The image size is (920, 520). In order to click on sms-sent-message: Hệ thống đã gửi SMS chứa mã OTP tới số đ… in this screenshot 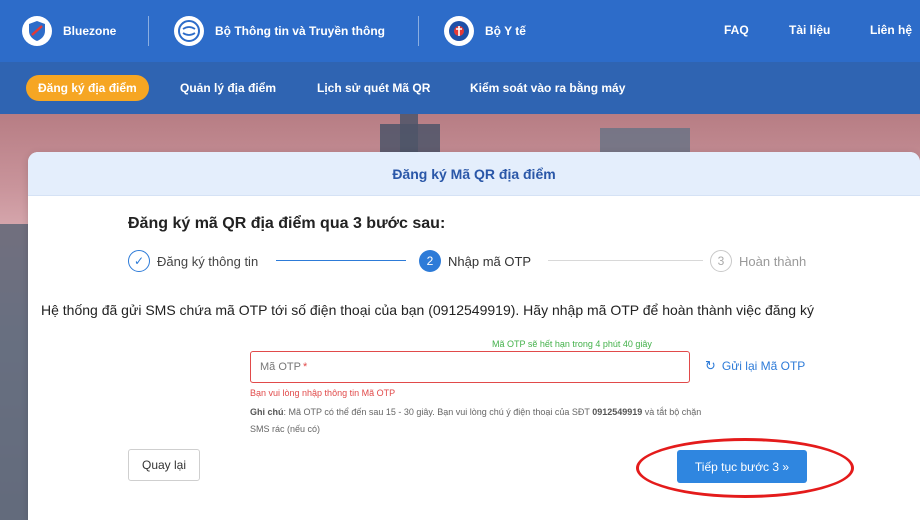, I will do `click(427, 310)`.